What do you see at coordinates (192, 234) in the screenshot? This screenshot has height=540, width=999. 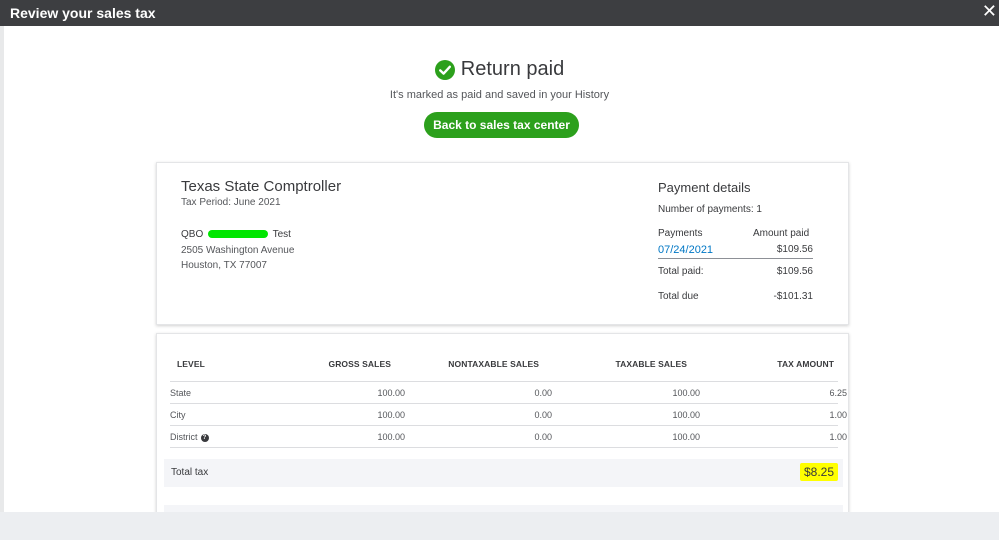 I see `company-name-prefix: QBO` at bounding box center [192, 234].